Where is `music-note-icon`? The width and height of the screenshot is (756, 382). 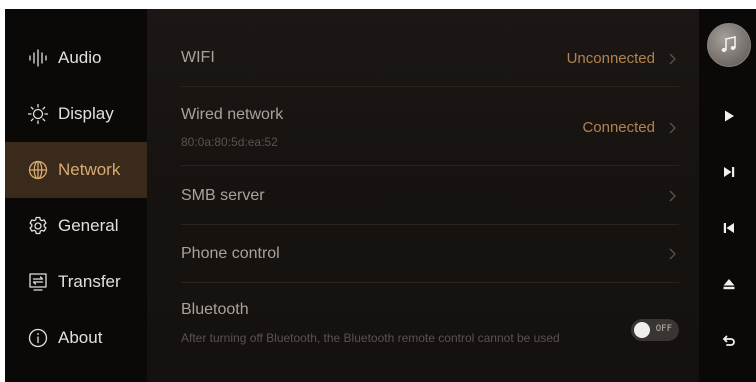
music-note-icon is located at coordinates (729, 45).